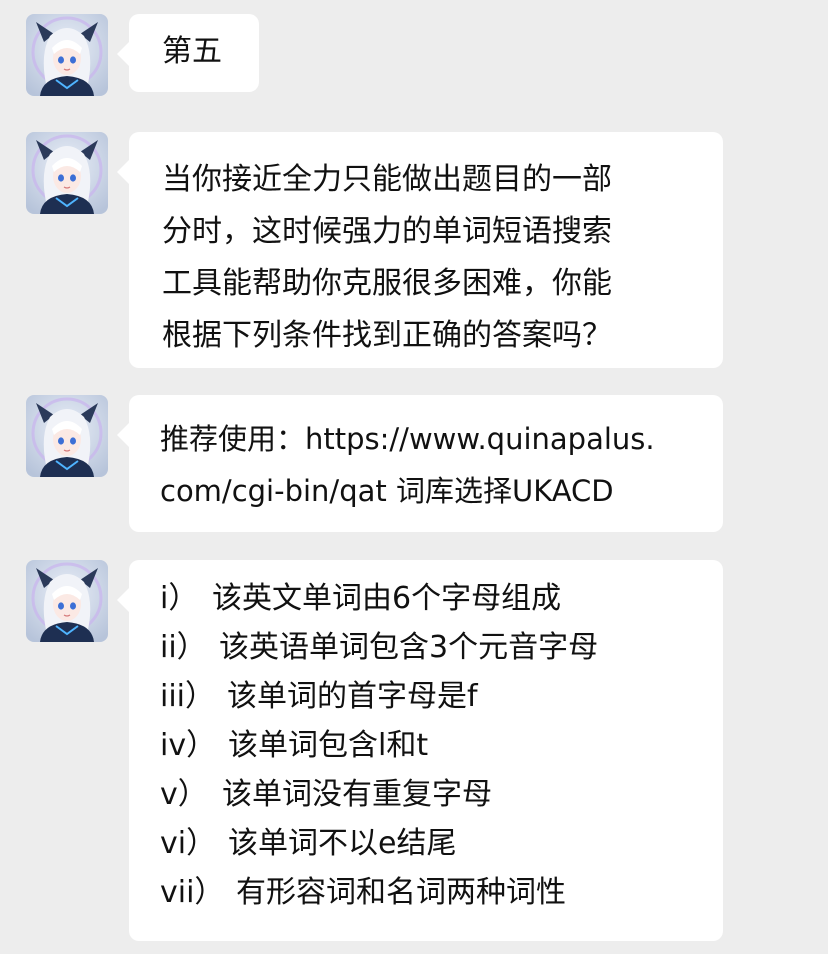 The width and height of the screenshot is (828, 954). Describe the element at coordinates (387, 335) in the screenshot. I see `message-text-line: 根据下列条件找到正确的答案吗？` at that location.